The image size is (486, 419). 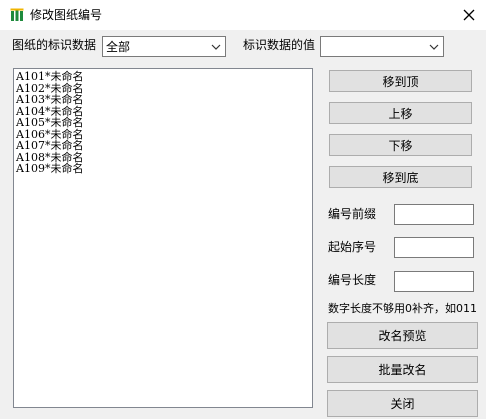 What do you see at coordinates (164, 46) in the screenshot?
I see `identifier-field-select: 全部` at bounding box center [164, 46].